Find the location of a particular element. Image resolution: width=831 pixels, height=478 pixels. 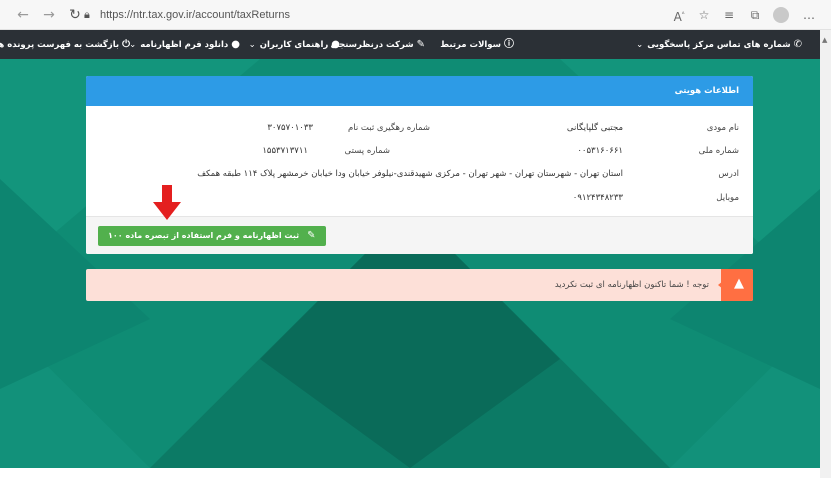

nav-survey: ✎شرکت درنظرسنجی is located at coordinates (377, 44).